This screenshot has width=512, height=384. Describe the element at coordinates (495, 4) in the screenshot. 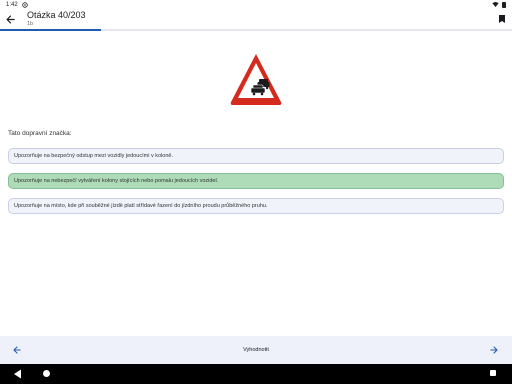

I see `wifi-icon` at that location.